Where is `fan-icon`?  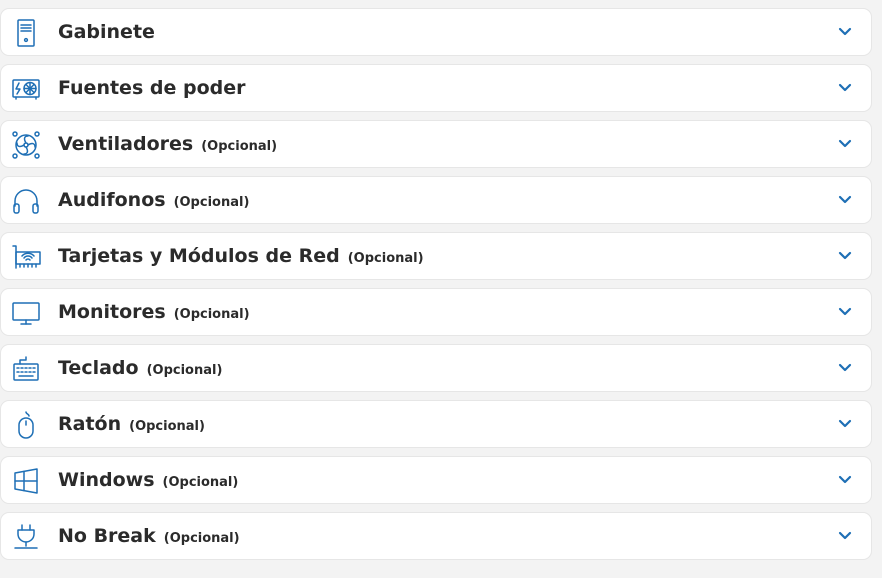
fan-icon is located at coordinates (26, 145).